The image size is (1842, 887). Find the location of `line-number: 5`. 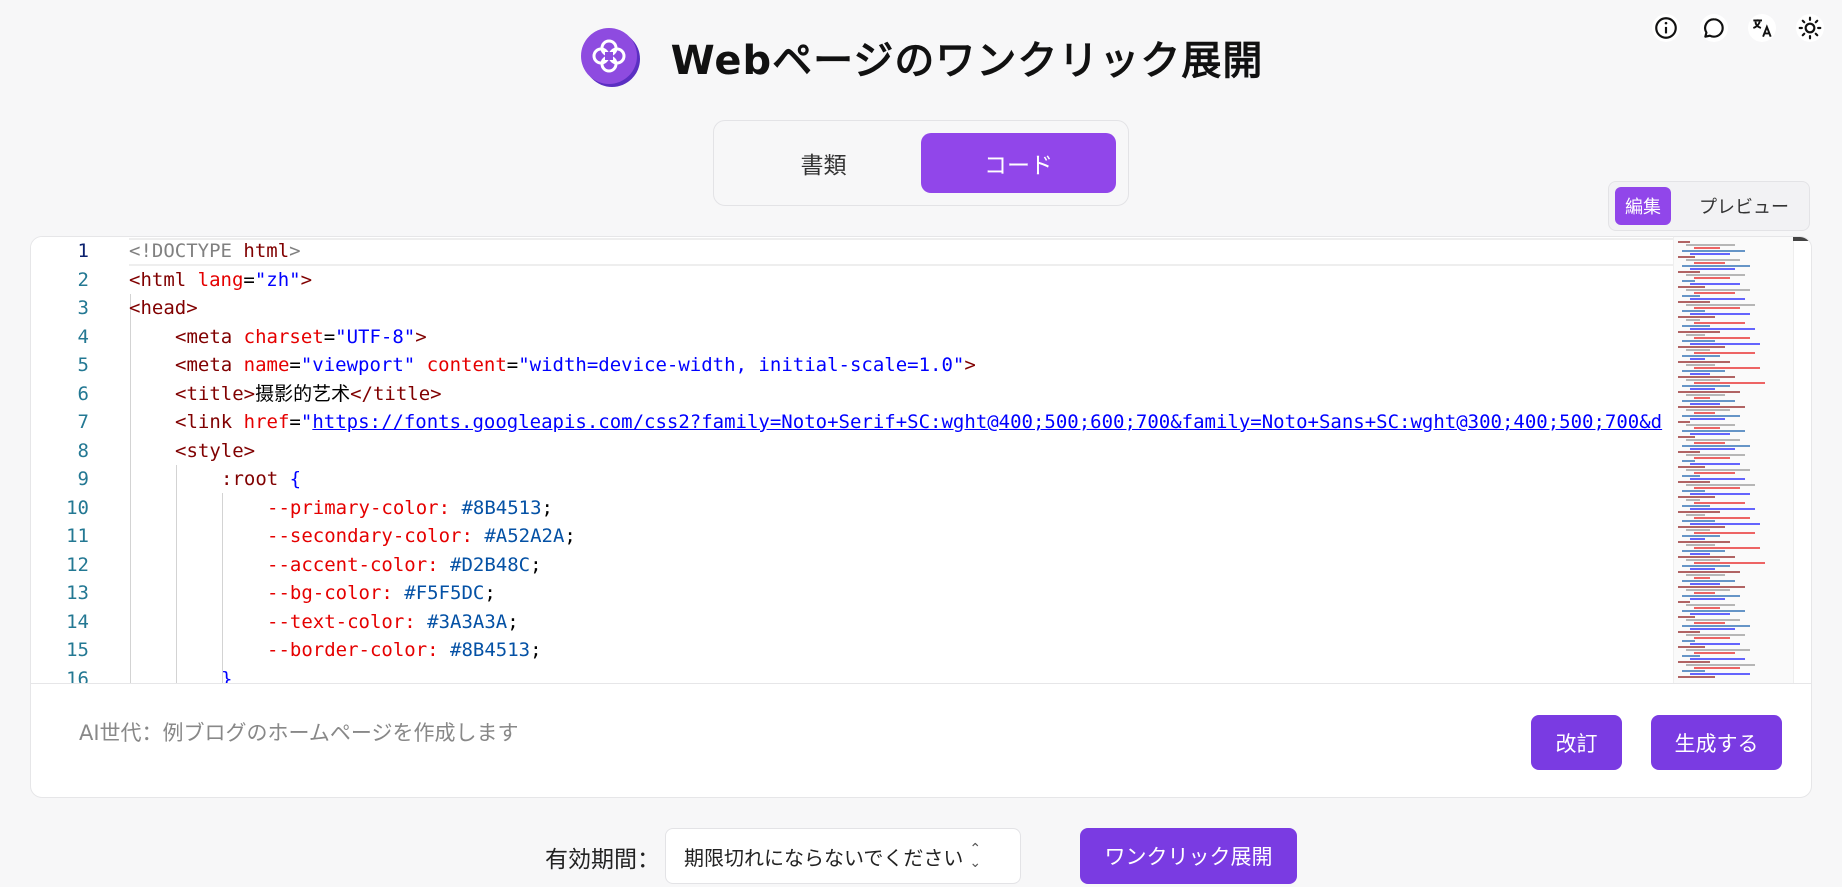

line-number: 5 is located at coordinates (83, 365).